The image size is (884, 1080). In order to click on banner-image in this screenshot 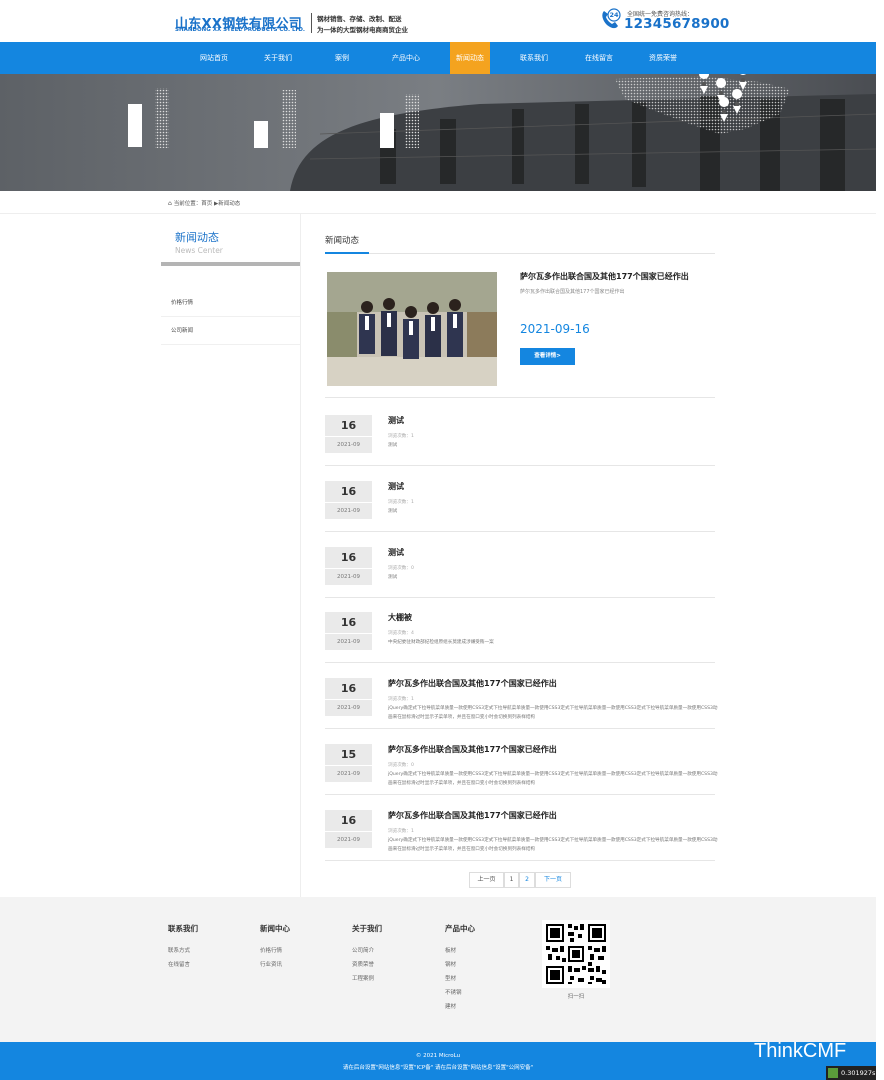, I will do `click(438, 132)`.